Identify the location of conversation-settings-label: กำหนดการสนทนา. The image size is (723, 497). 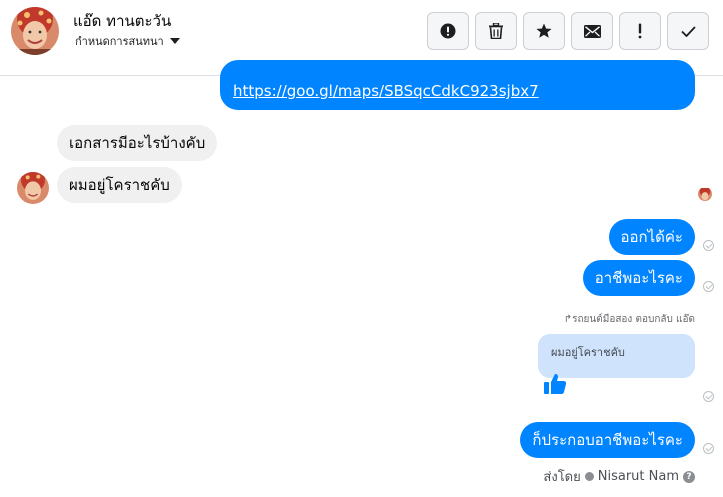
(119, 41).